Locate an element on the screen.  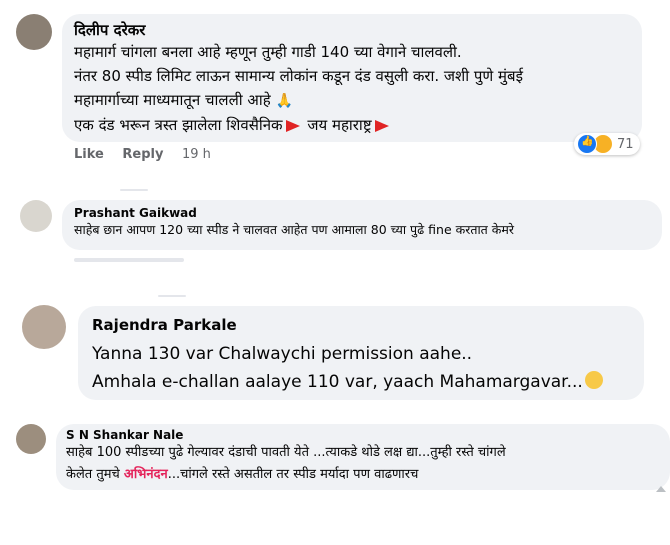
comment-text: केलेत तुमचे is located at coordinates (95, 474).